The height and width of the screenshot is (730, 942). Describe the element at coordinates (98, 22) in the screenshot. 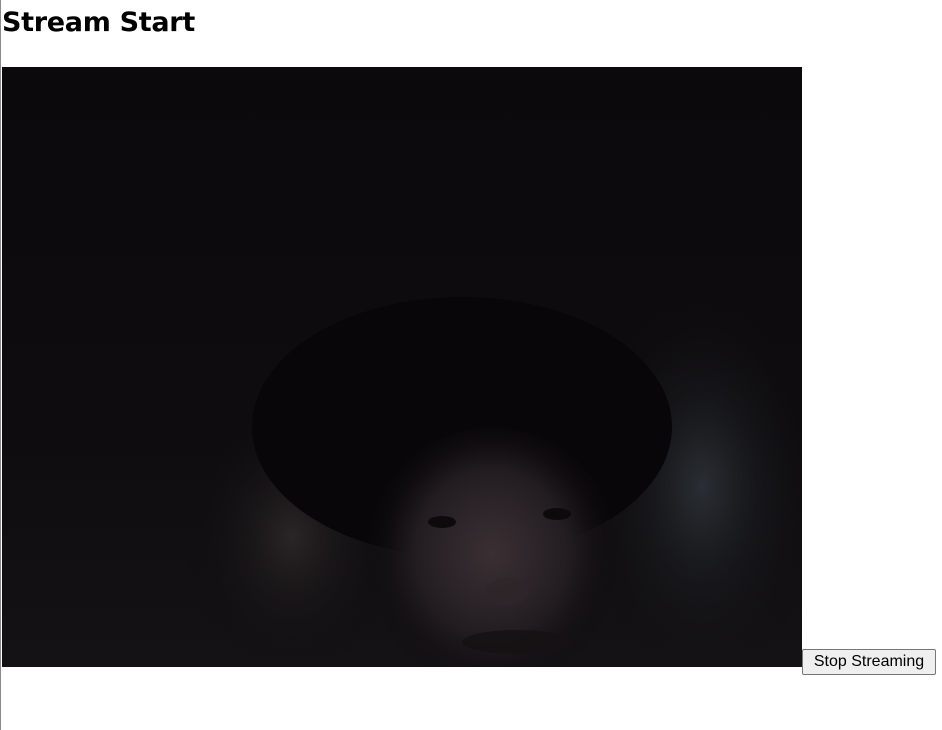

I see `page-title: Stream Start` at that location.